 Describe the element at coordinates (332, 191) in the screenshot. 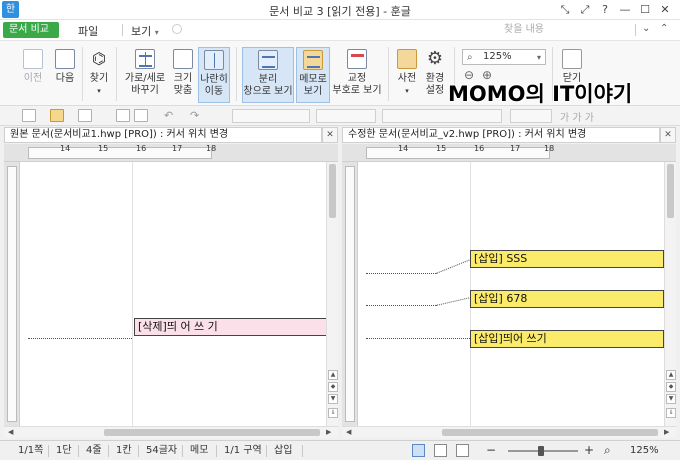

I see `left-scroll-thumb` at that location.